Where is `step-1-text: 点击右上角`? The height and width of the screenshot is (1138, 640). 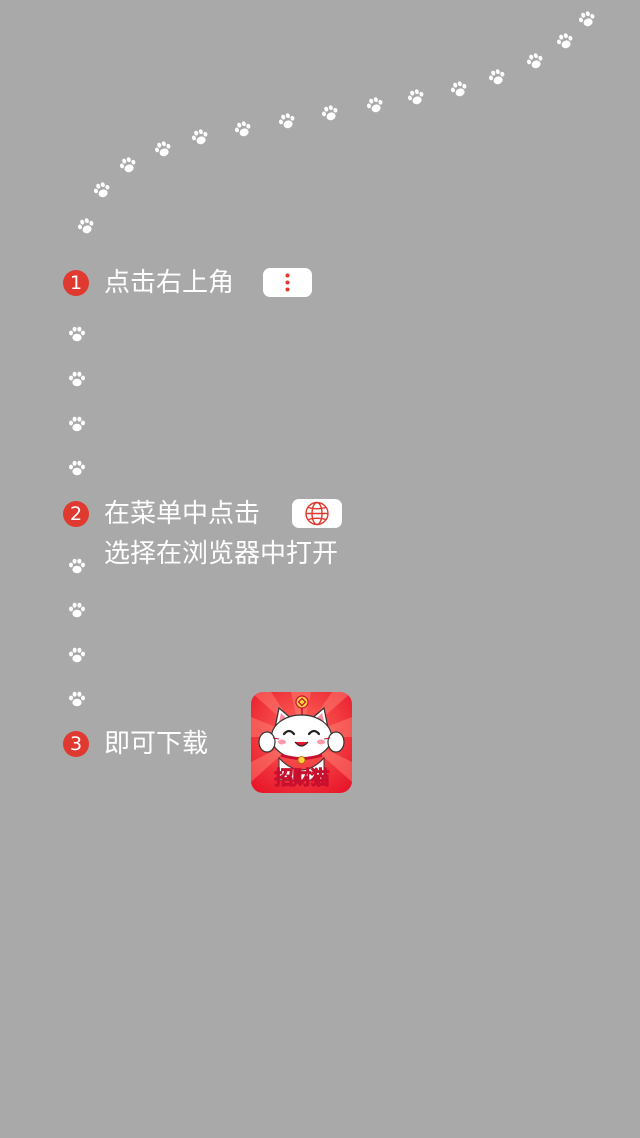
step-1-text: 点击右上角 is located at coordinates (169, 283).